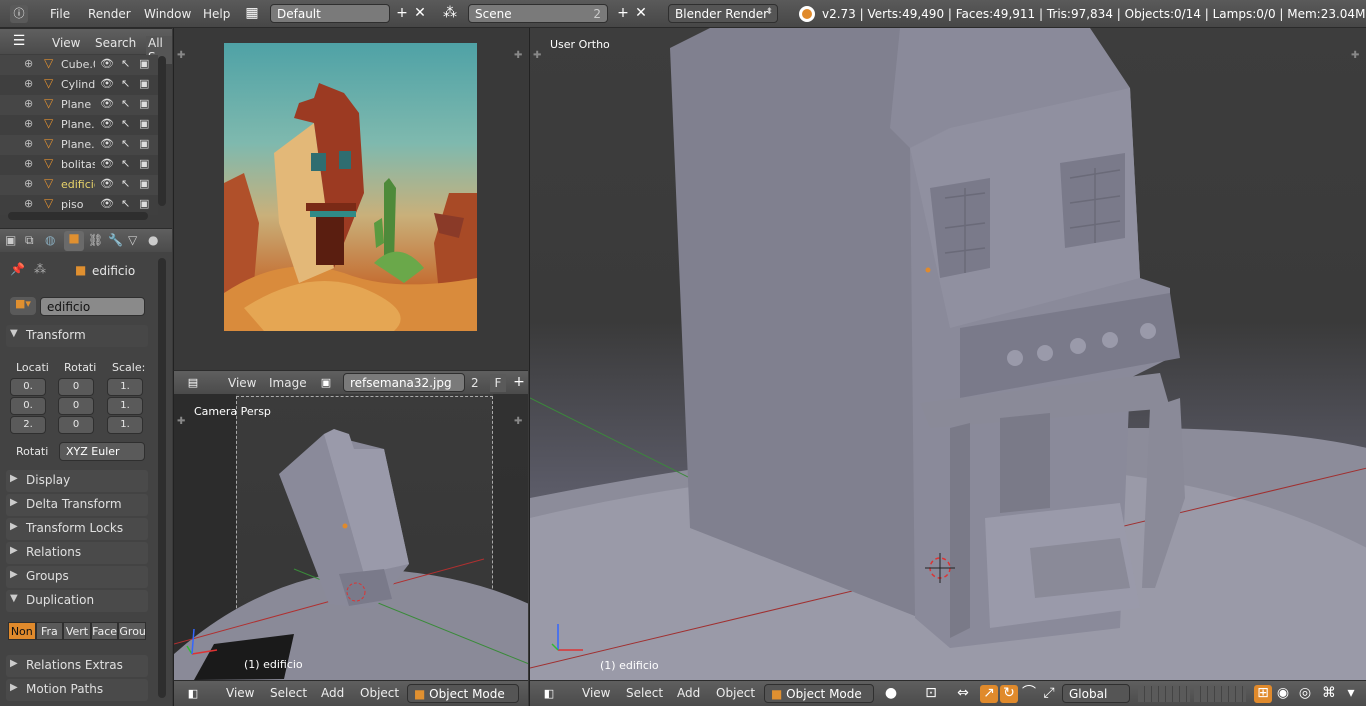  What do you see at coordinates (153, 240) in the screenshot?
I see `material-tab-icon: ●` at bounding box center [153, 240].